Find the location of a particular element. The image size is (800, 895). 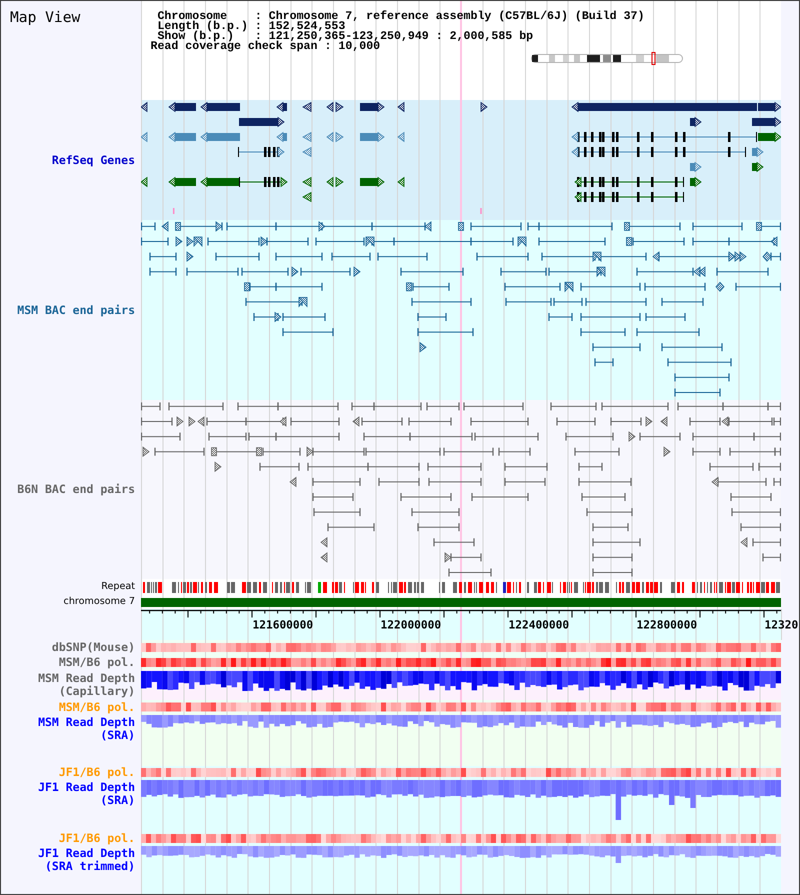

info-value: 121,250,365-123,250,949 : 2,000,585 bp is located at coordinates (401, 37).